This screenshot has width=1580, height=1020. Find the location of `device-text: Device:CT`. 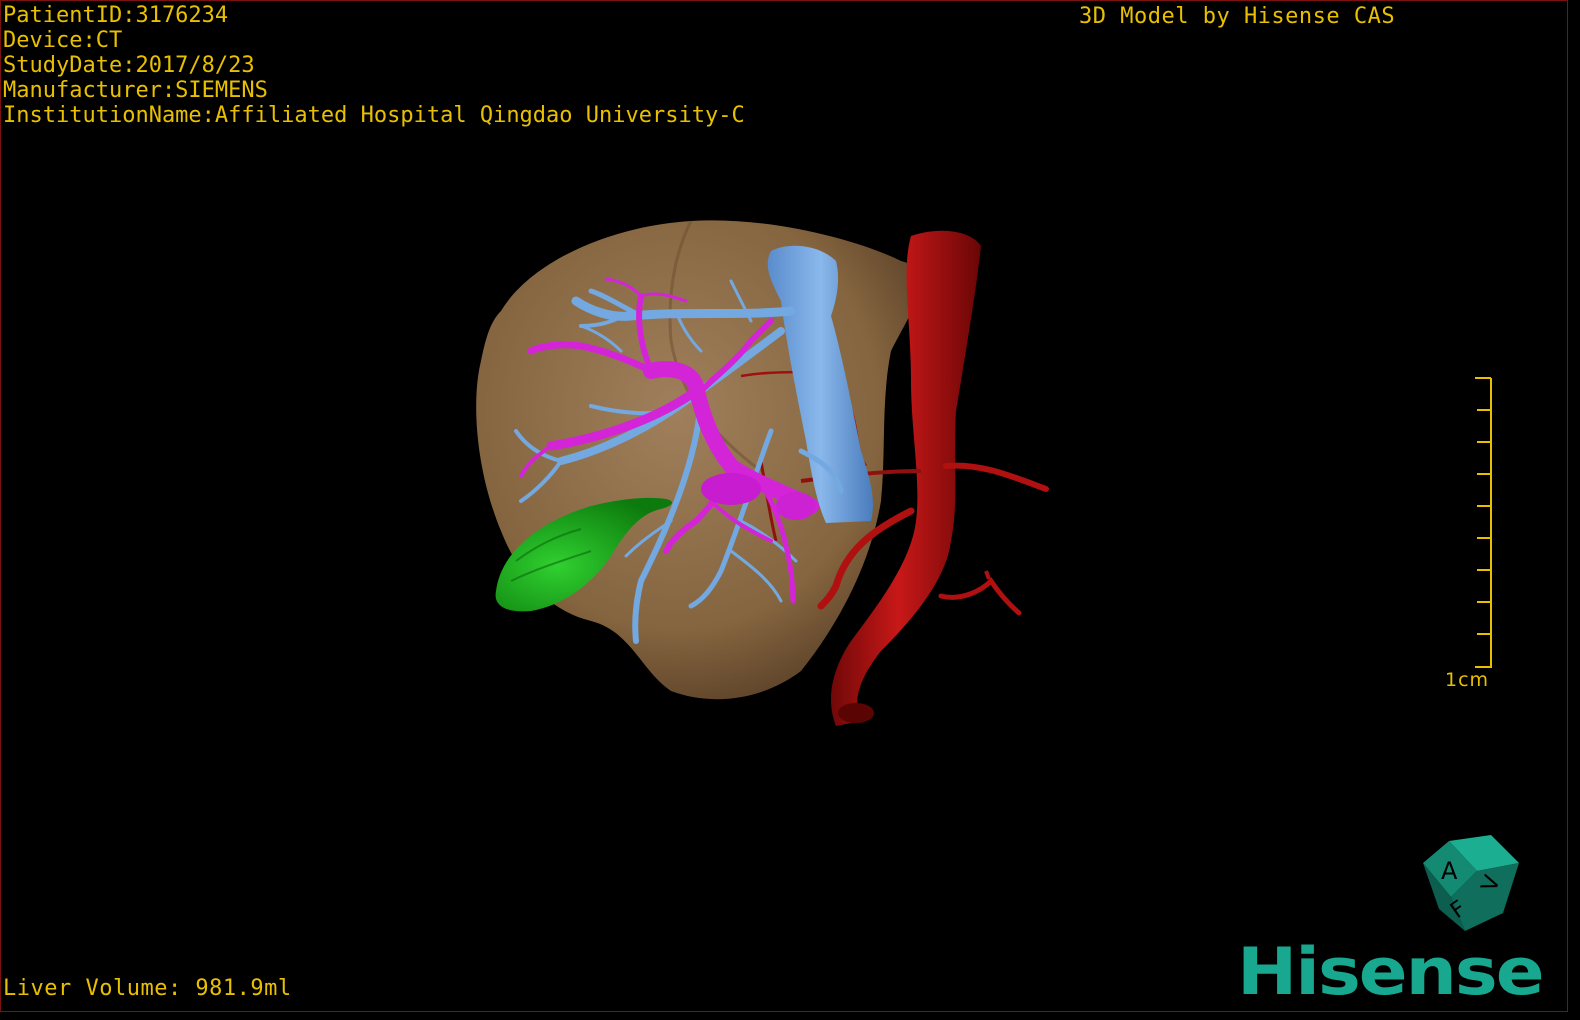

device-text: Device:CT is located at coordinates (63, 40).